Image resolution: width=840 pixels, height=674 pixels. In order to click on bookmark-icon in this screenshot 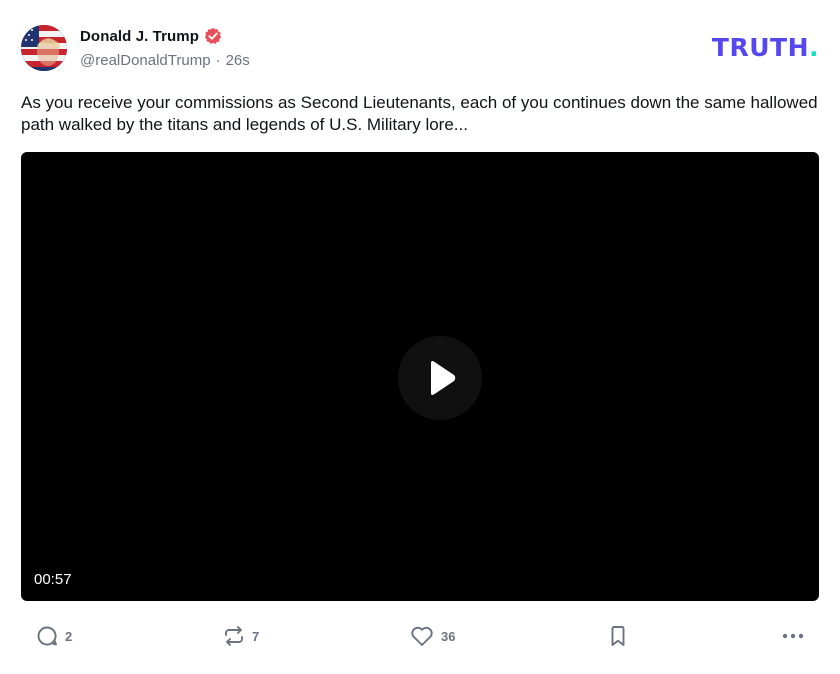, I will do `click(618, 636)`.